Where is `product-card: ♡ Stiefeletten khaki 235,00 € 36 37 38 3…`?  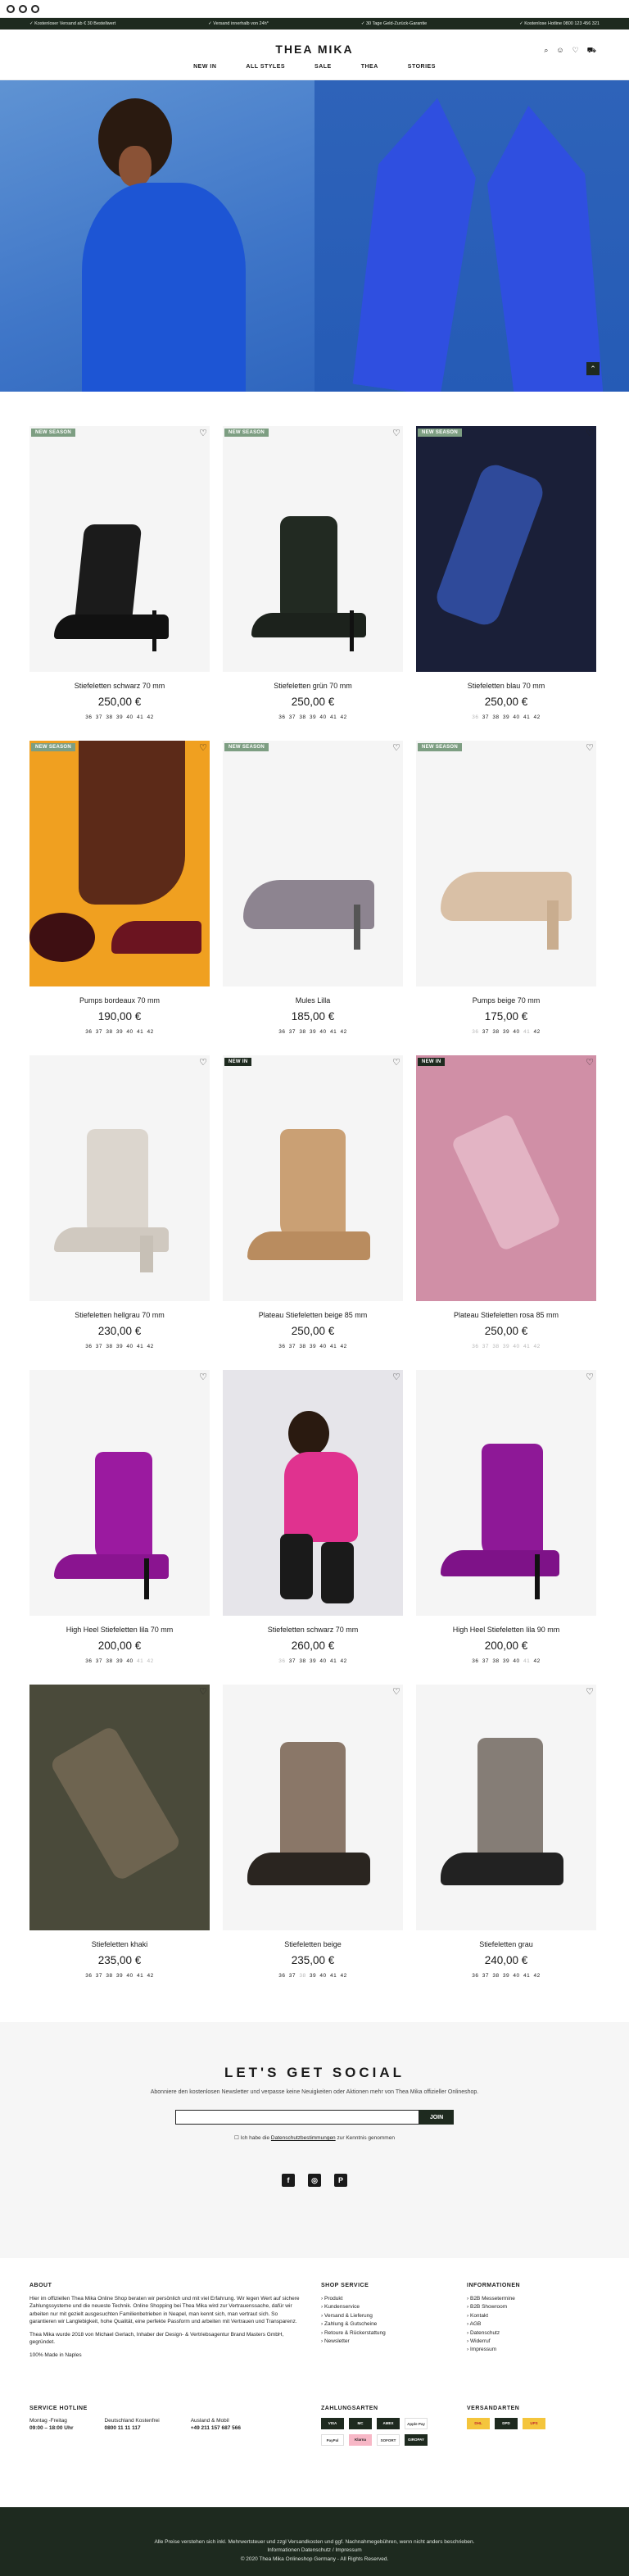 product-card: ♡ Stiefeletten khaki 235,00 € 36 37 38 3… is located at coordinates (119, 1842).